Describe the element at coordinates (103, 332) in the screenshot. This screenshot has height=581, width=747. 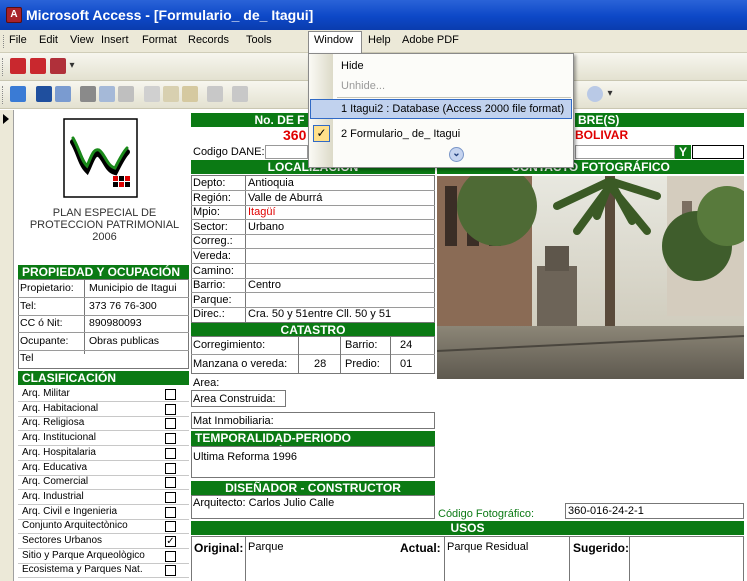
I see `propiedad-row-line` at that location.